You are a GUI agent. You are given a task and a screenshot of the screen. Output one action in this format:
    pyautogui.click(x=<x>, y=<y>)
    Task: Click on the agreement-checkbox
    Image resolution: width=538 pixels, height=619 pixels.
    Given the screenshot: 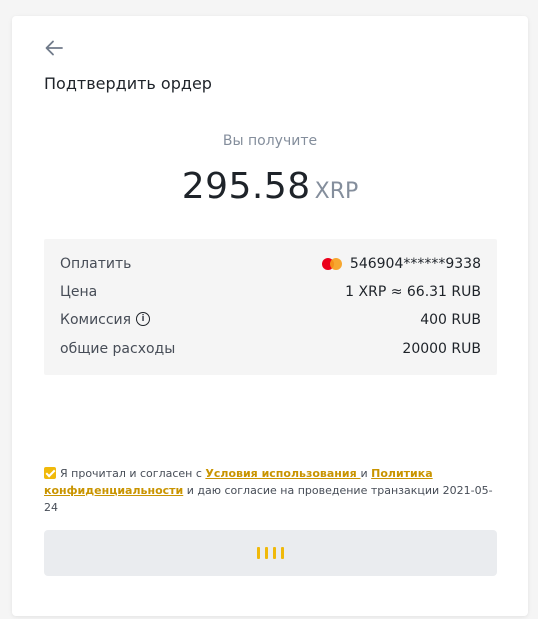 What is the action you would take?
    pyautogui.click(x=50, y=473)
    